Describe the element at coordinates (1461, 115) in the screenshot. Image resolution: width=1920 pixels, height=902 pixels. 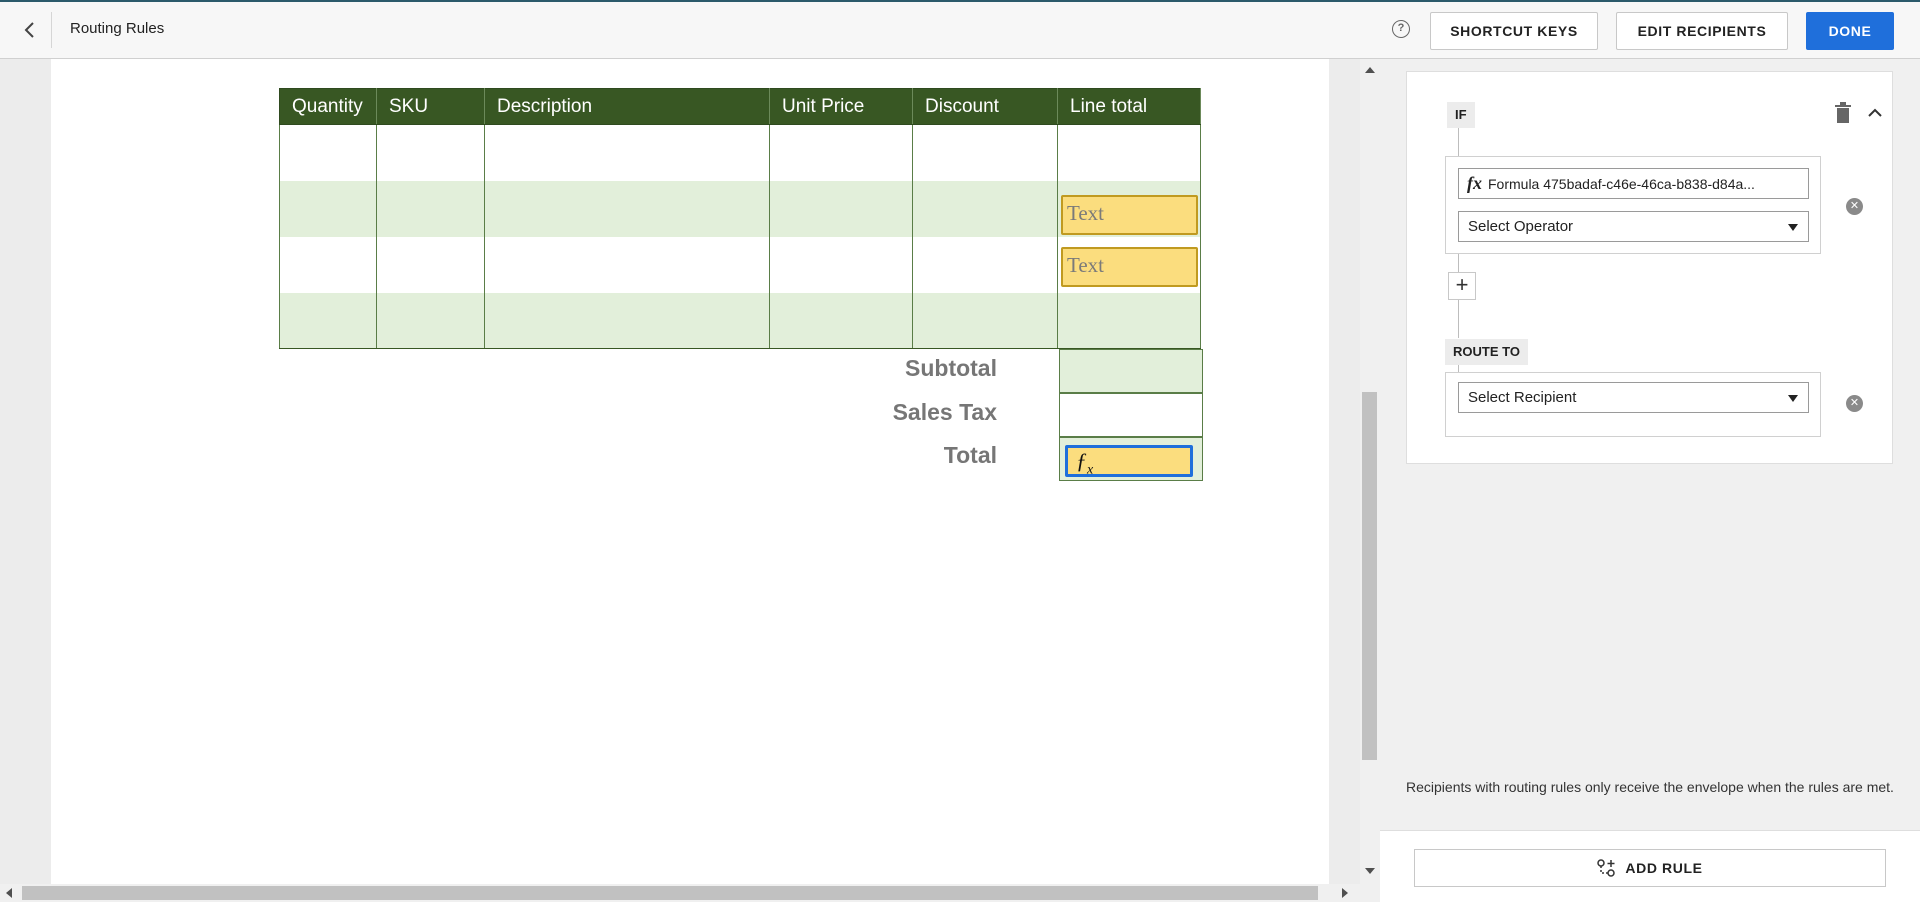
I see `if-chip: IF` at that location.